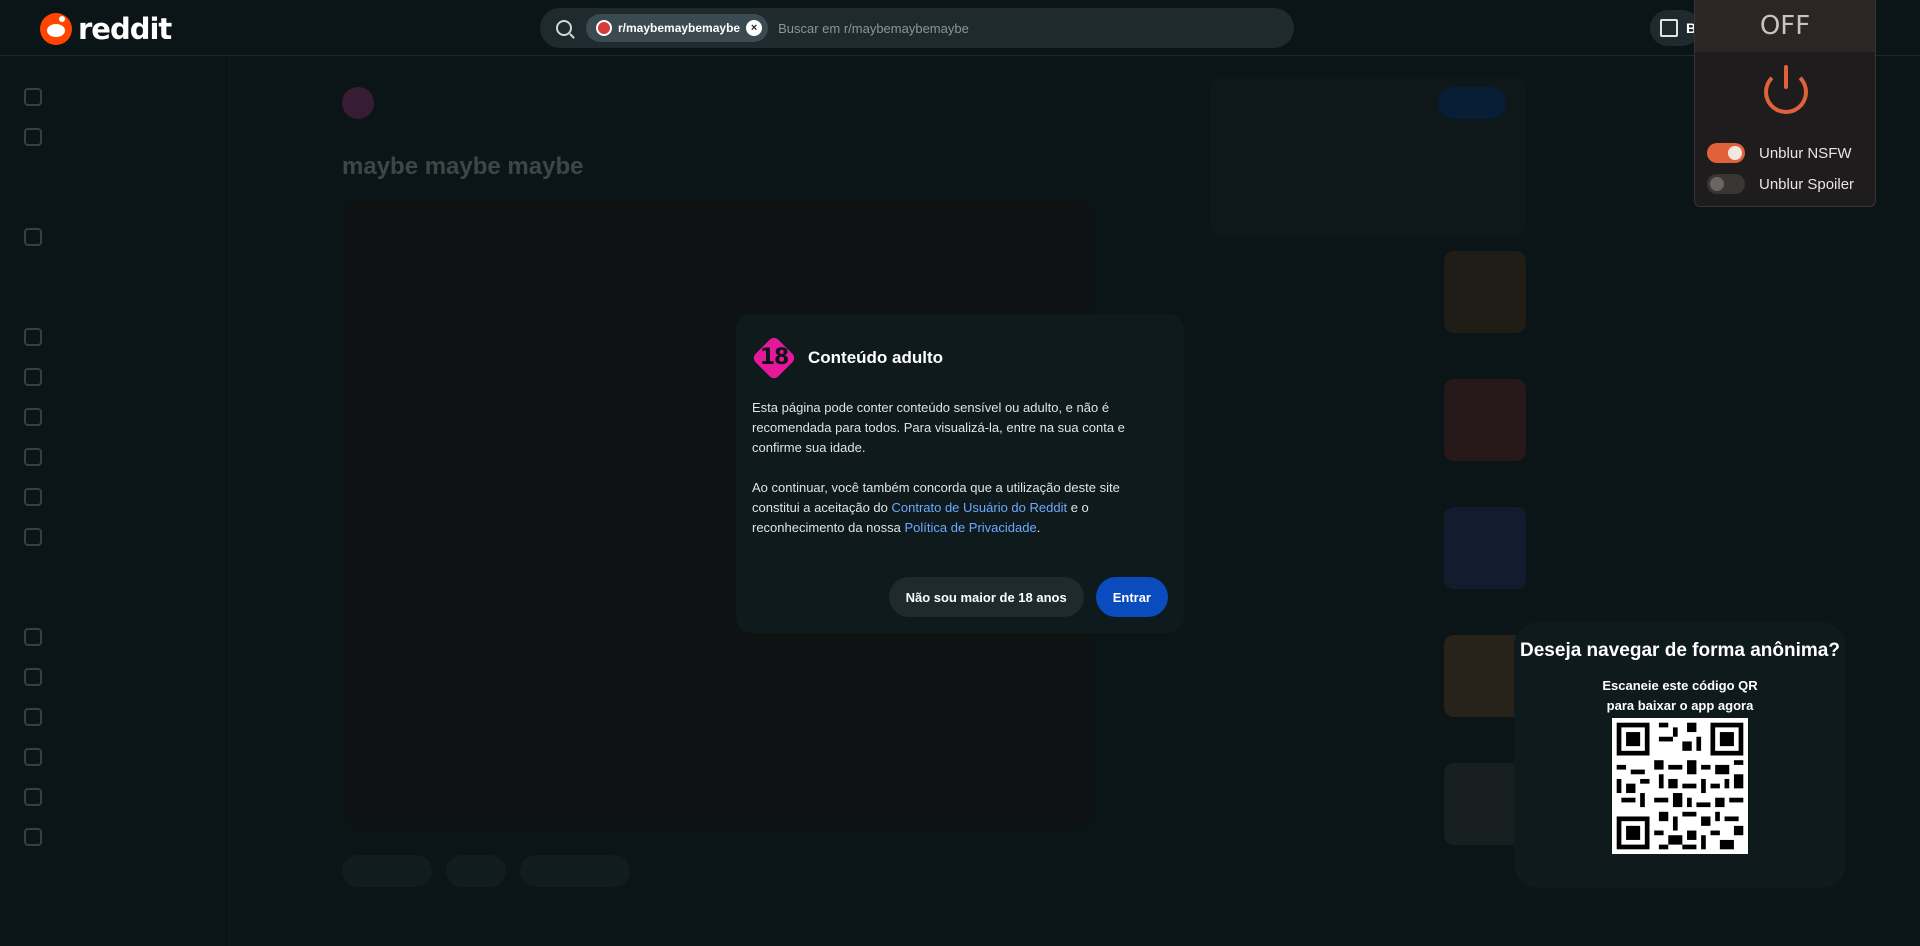 This screenshot has width=1920, height=946. Describe the element at coordinates (873, 28) in the screenshot. I see `search-input: Buscar em r/maybemaybemaybe` at that location.